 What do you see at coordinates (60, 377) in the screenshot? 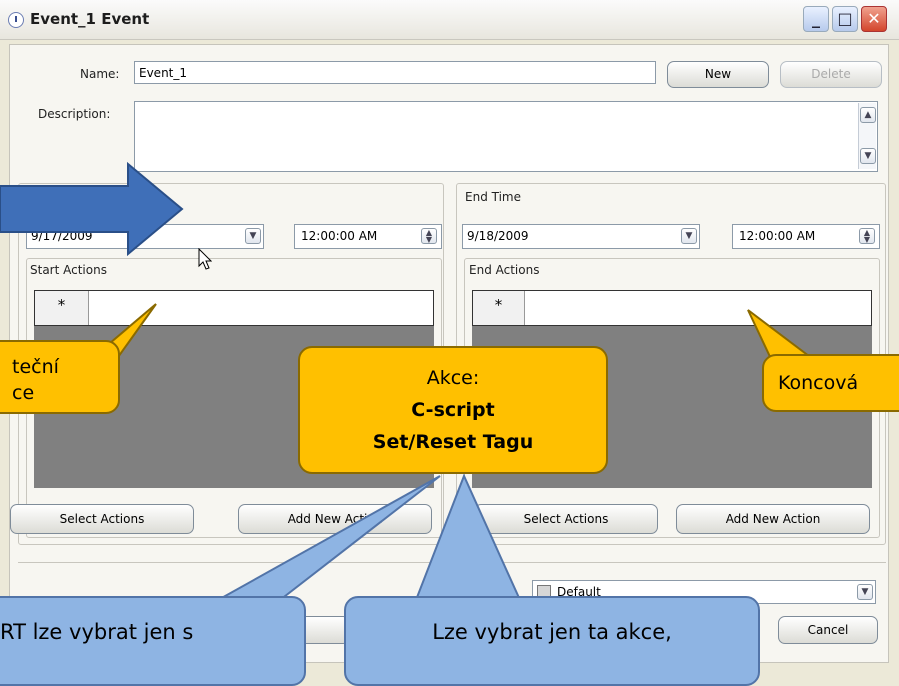
I see `start-actions-callout: teční ce` at bounding box center [60, 377].